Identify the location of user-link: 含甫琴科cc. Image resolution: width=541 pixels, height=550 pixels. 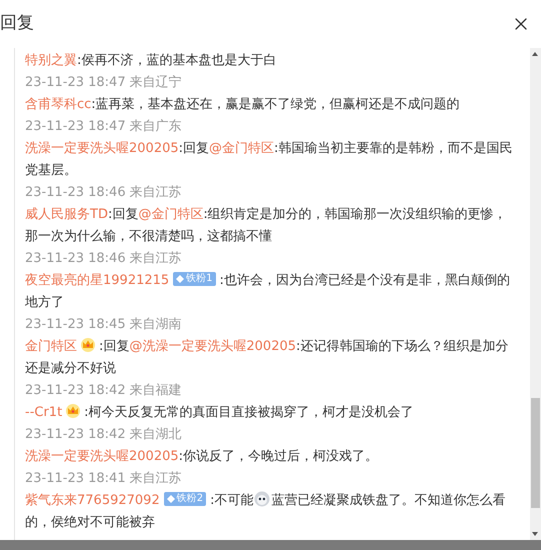
(58, 104).